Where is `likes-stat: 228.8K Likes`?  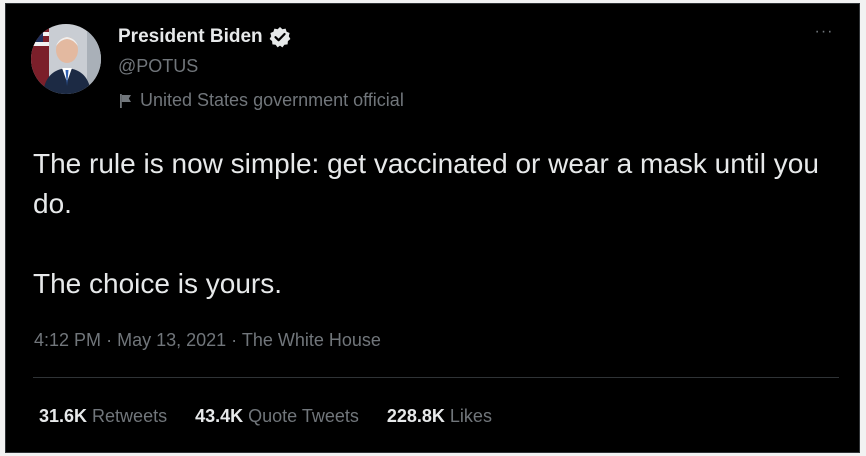 likes-stat: 228.8K Likes is located at coordinates (439, 416).